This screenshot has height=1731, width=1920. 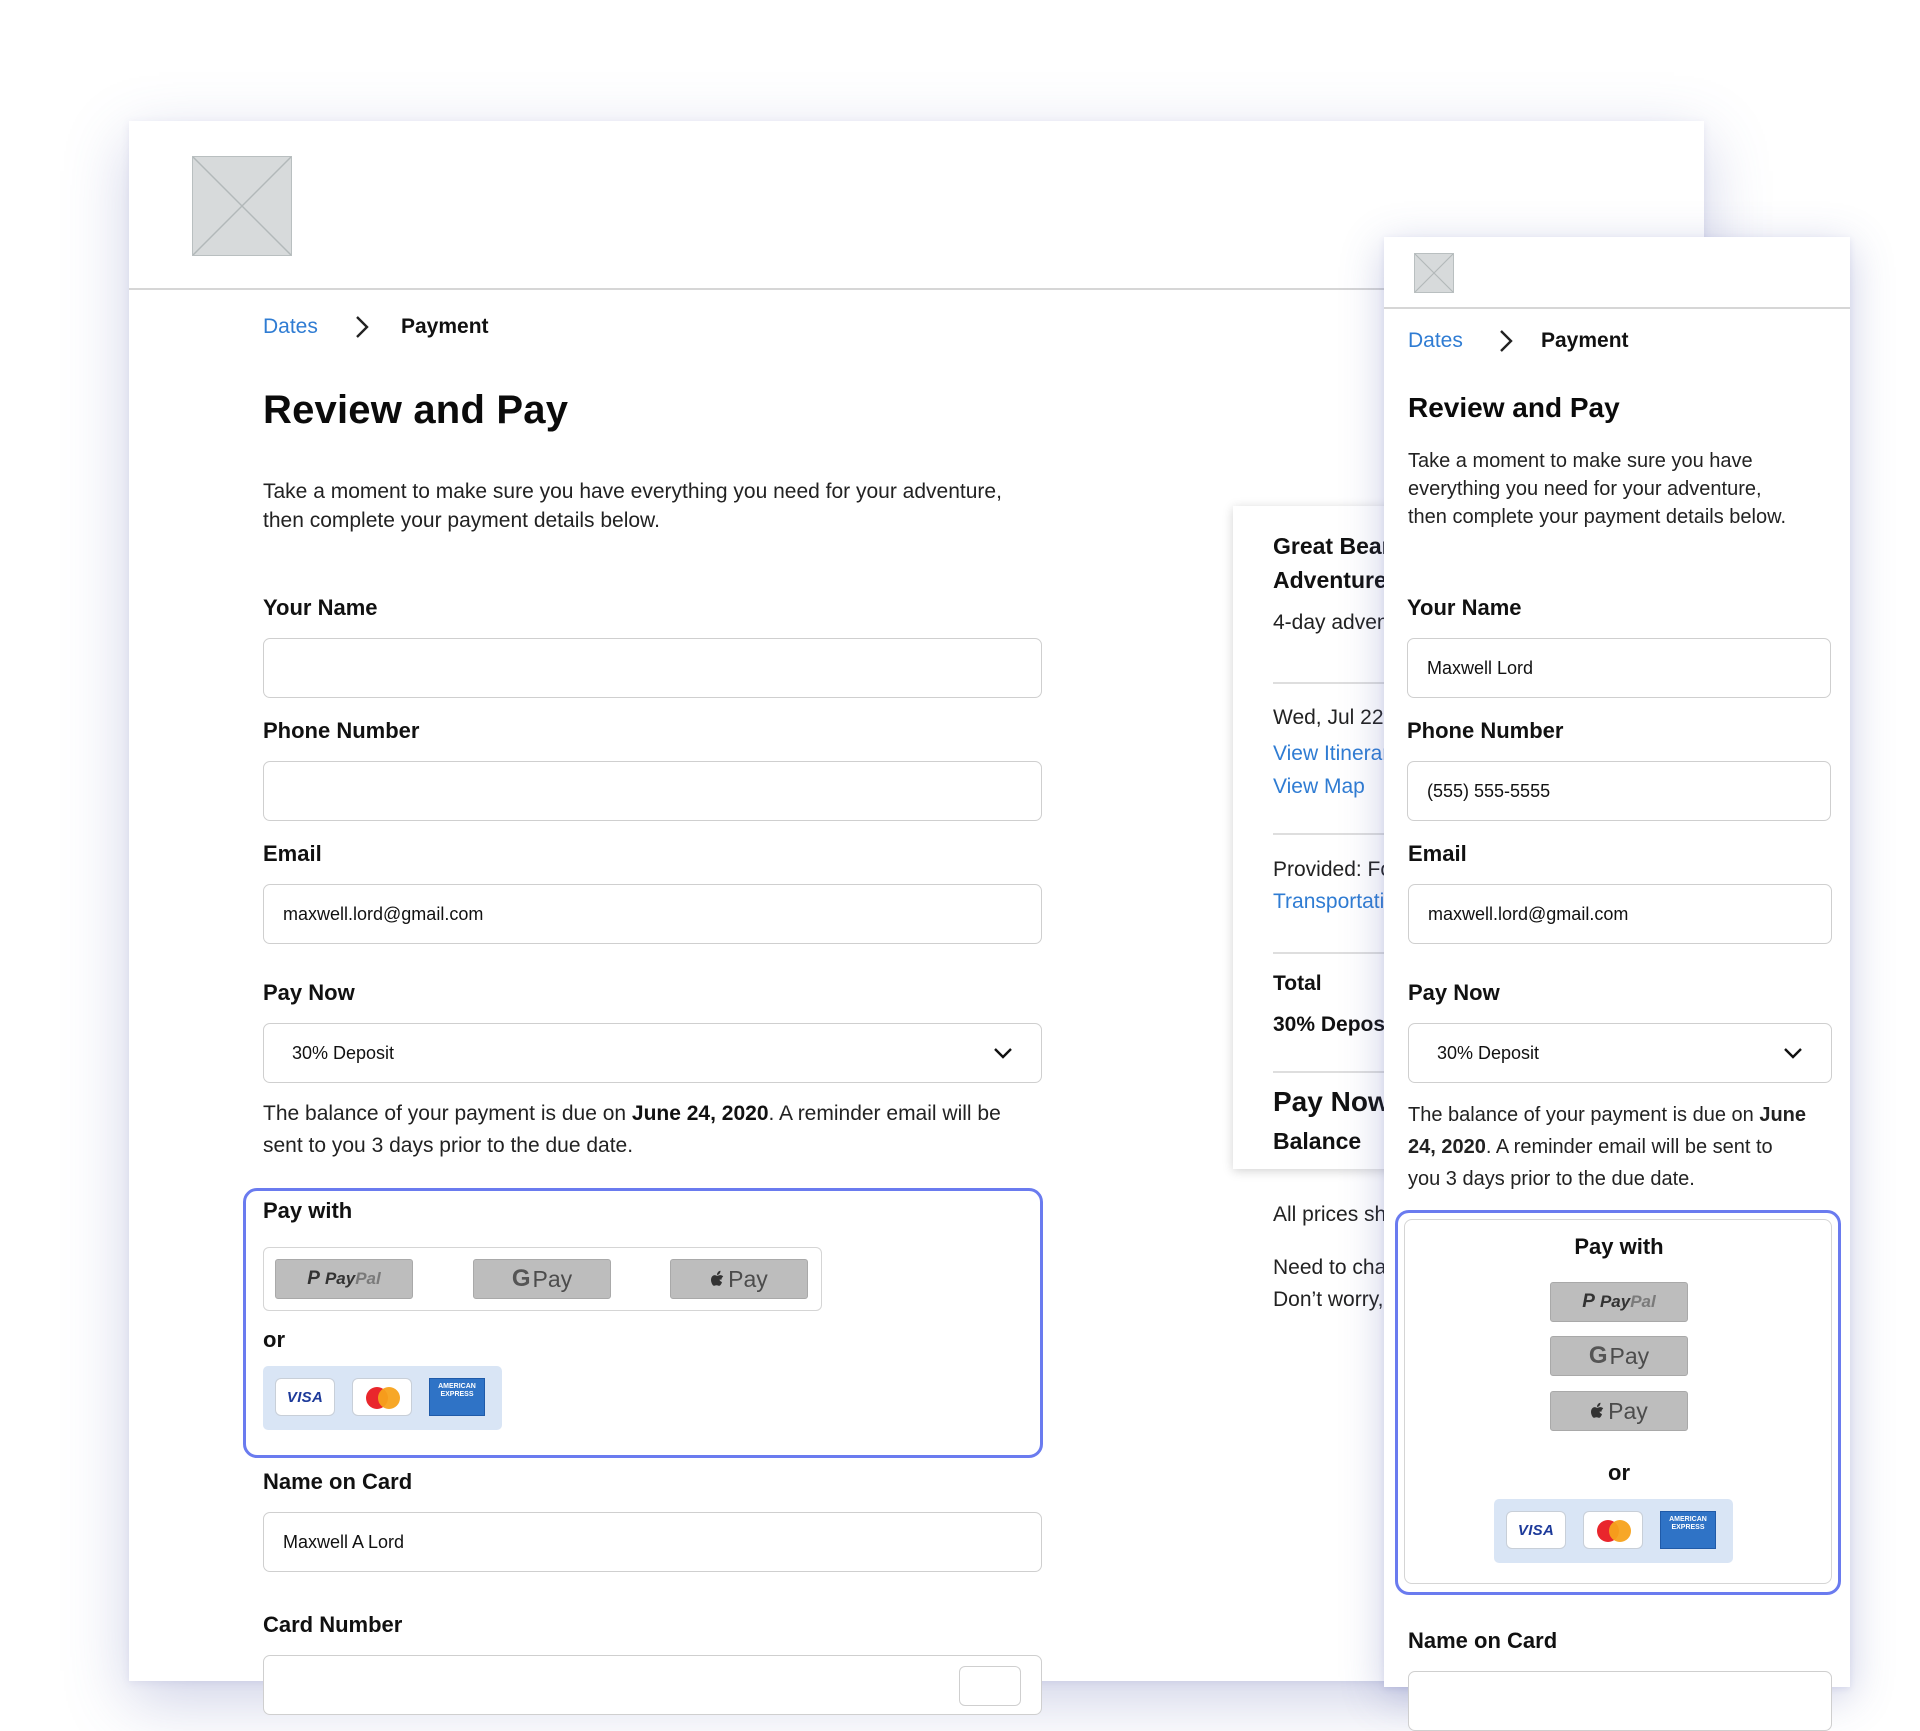 What do you see at coordinates (1597, 1410) in the screenshot?
I see `apple-icon` at bounding box center [1597, 1410].